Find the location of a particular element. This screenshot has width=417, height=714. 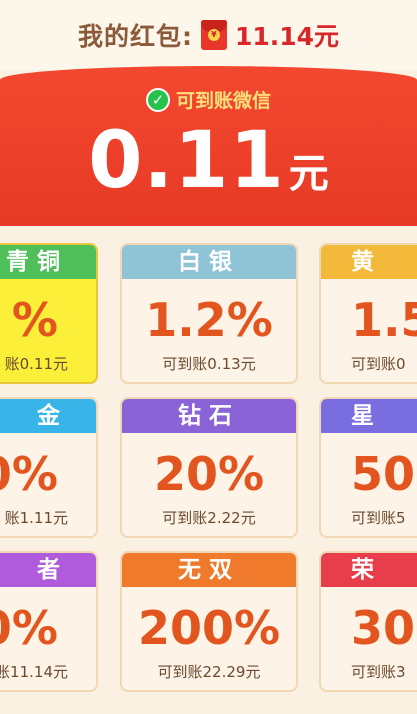

tier-rate: 50 is located at coordinates (383, 474).